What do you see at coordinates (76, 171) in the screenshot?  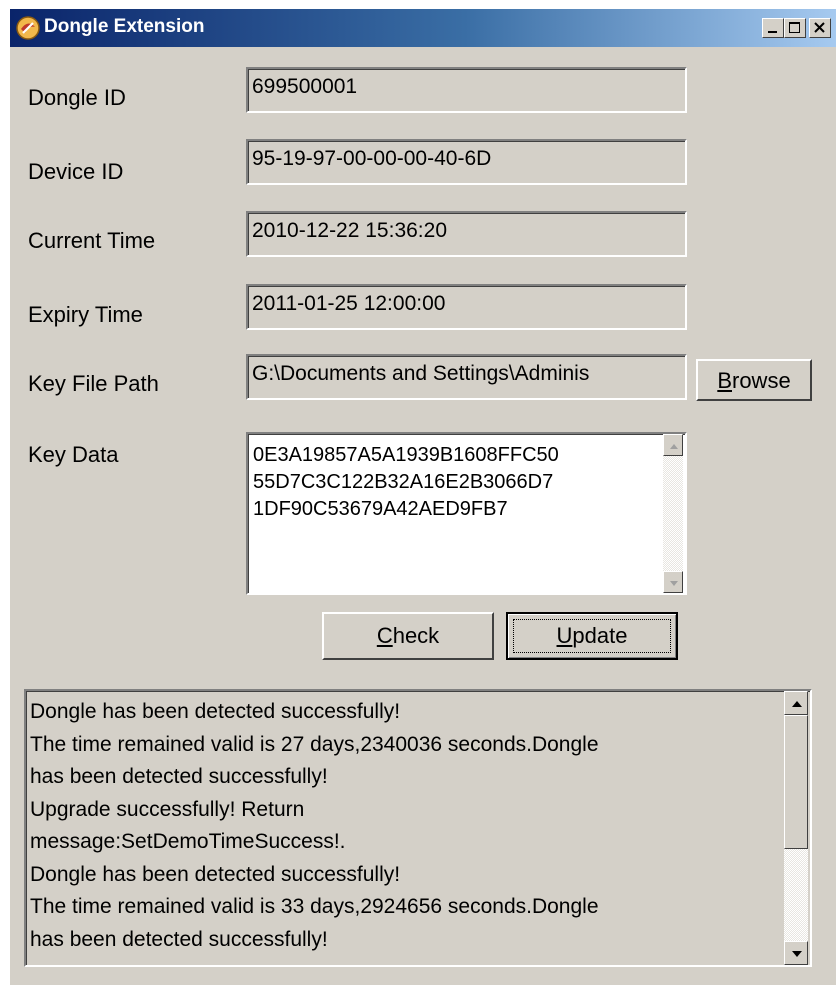 I see `device-id-label: Device ID` at bounding box center [76, 171].